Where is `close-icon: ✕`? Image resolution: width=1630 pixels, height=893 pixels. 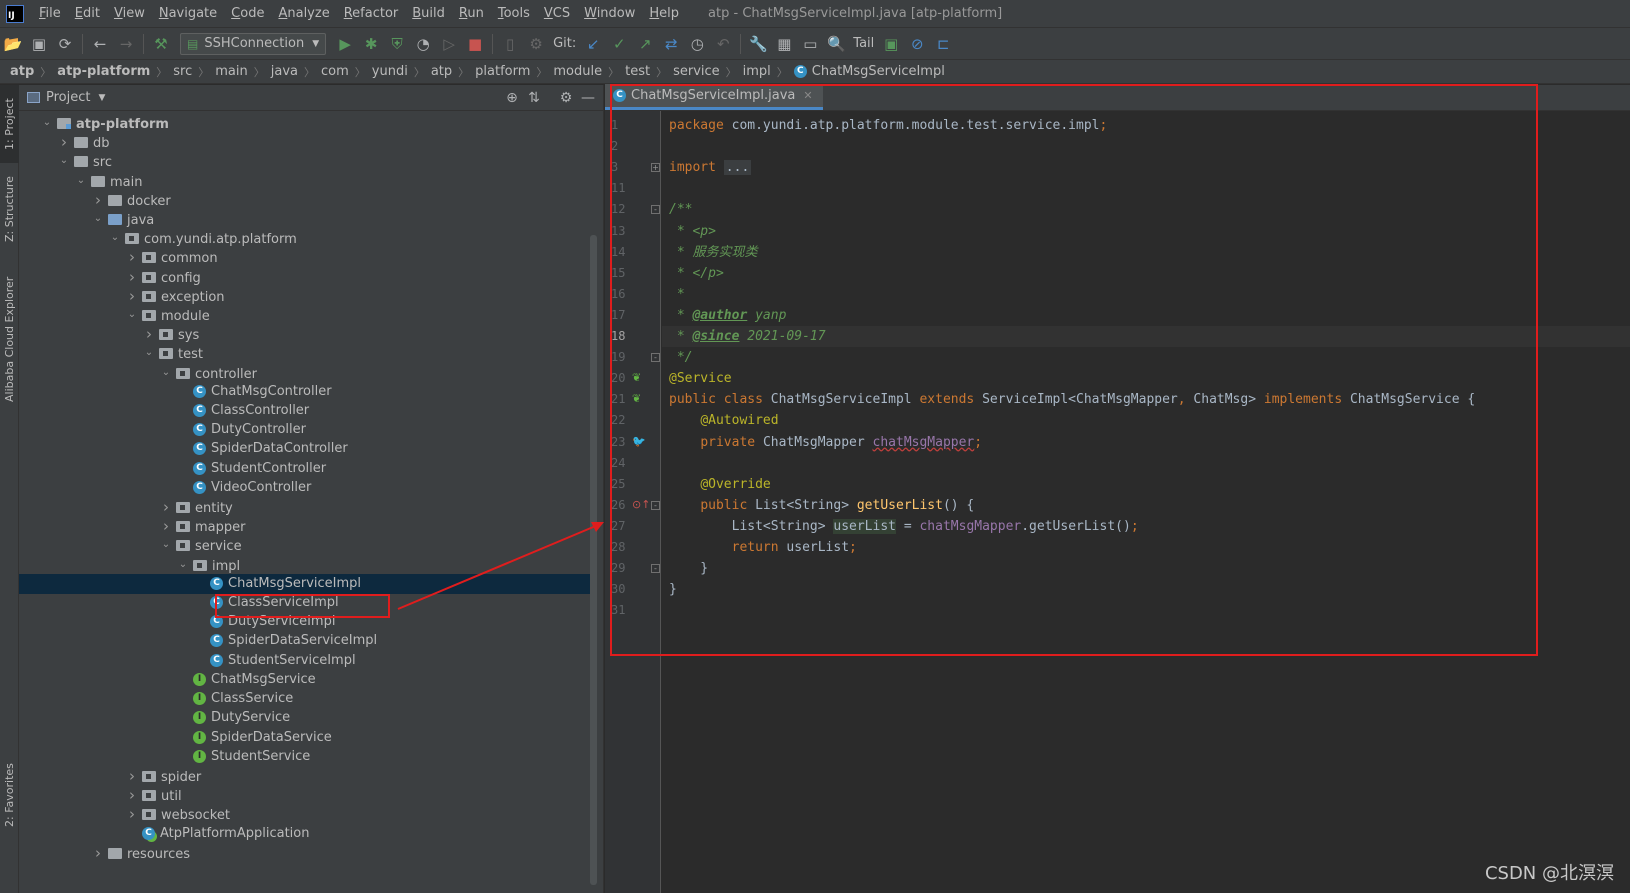 close-icon: ✕ is located at coordinates (807, 95).